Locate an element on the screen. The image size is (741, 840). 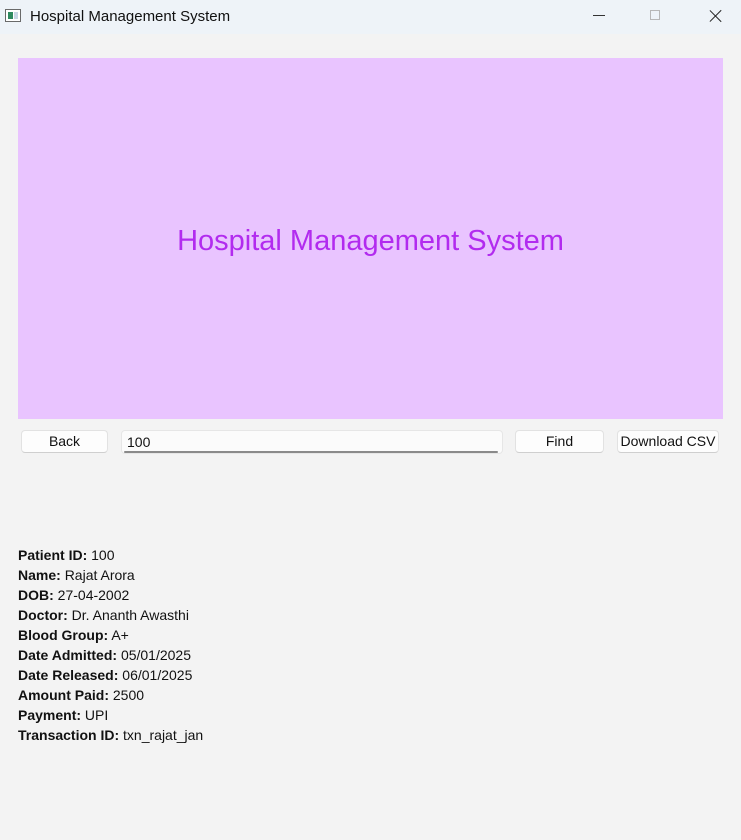
detail-value: Rajat Arora is located at coordinates (99, 575).